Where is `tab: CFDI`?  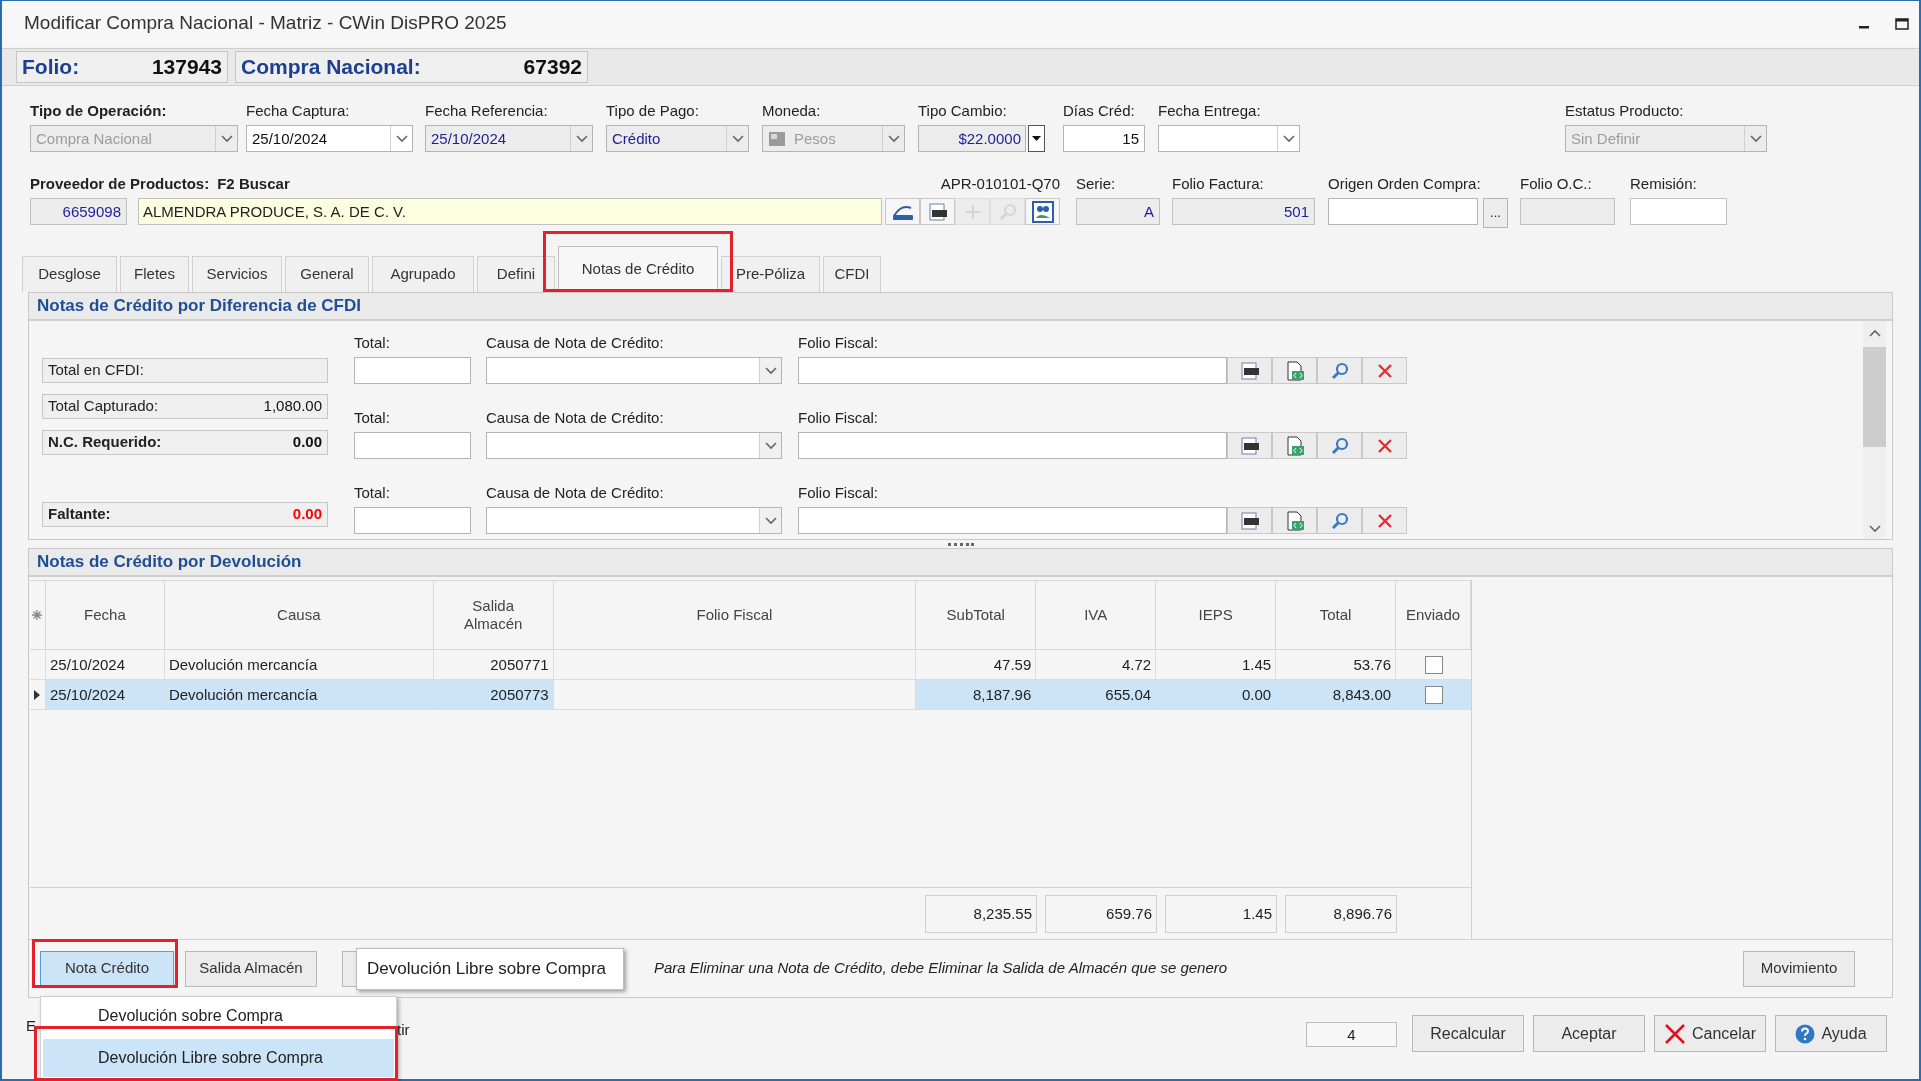
tab: CFDI is located at coordinates (852, 274).